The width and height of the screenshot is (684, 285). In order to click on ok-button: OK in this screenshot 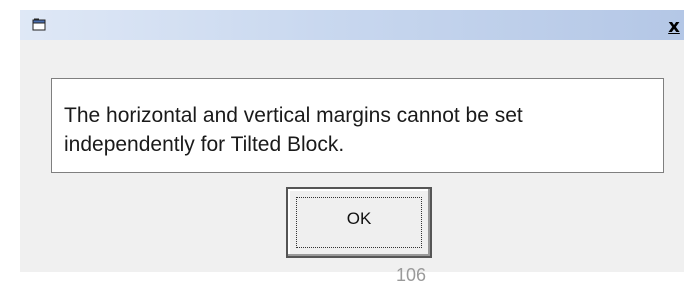, I will do `click(359, 222)`.